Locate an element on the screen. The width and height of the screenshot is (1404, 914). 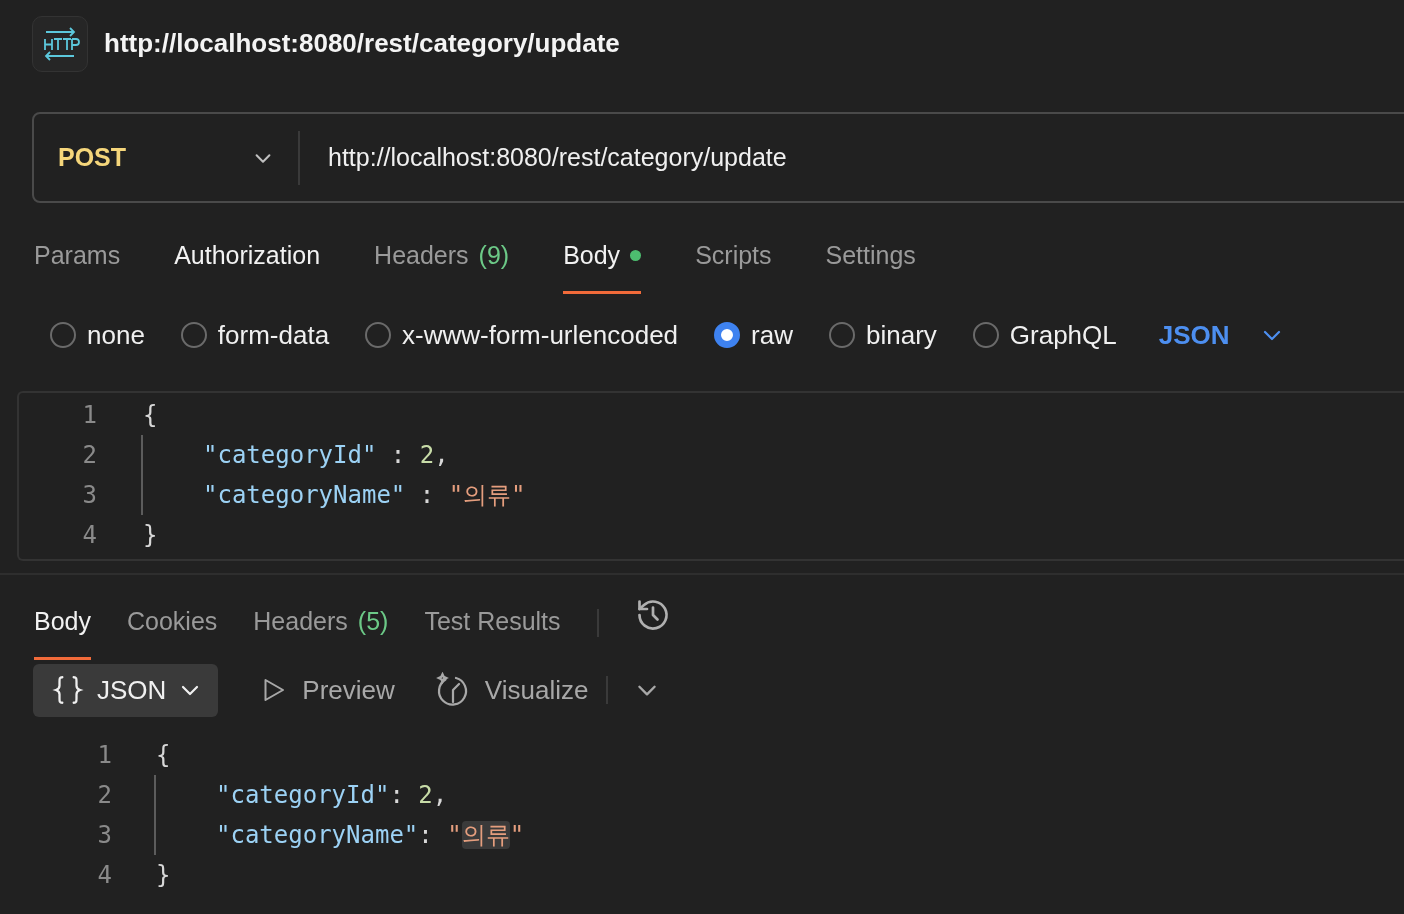
method-dropdown: POST is located at coordinates (166, 157).